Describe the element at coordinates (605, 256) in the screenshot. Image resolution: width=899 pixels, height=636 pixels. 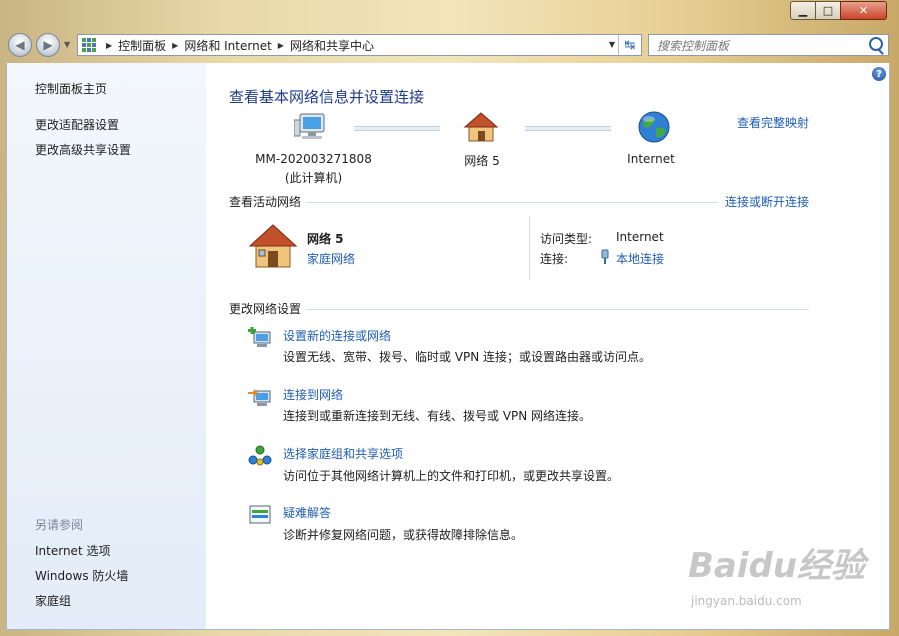
I see `ethernet-plug-icon` at that location.